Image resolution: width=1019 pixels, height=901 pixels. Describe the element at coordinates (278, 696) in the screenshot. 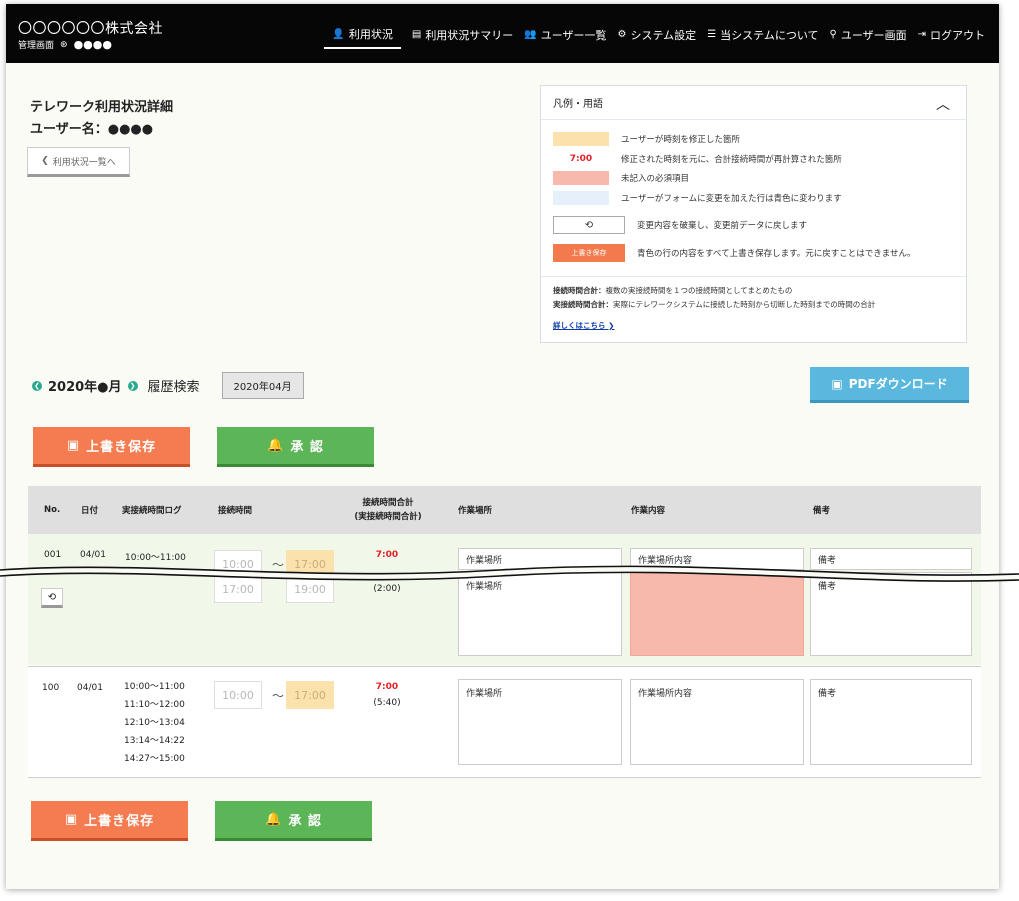

I see `tilde: 〜` at that location.